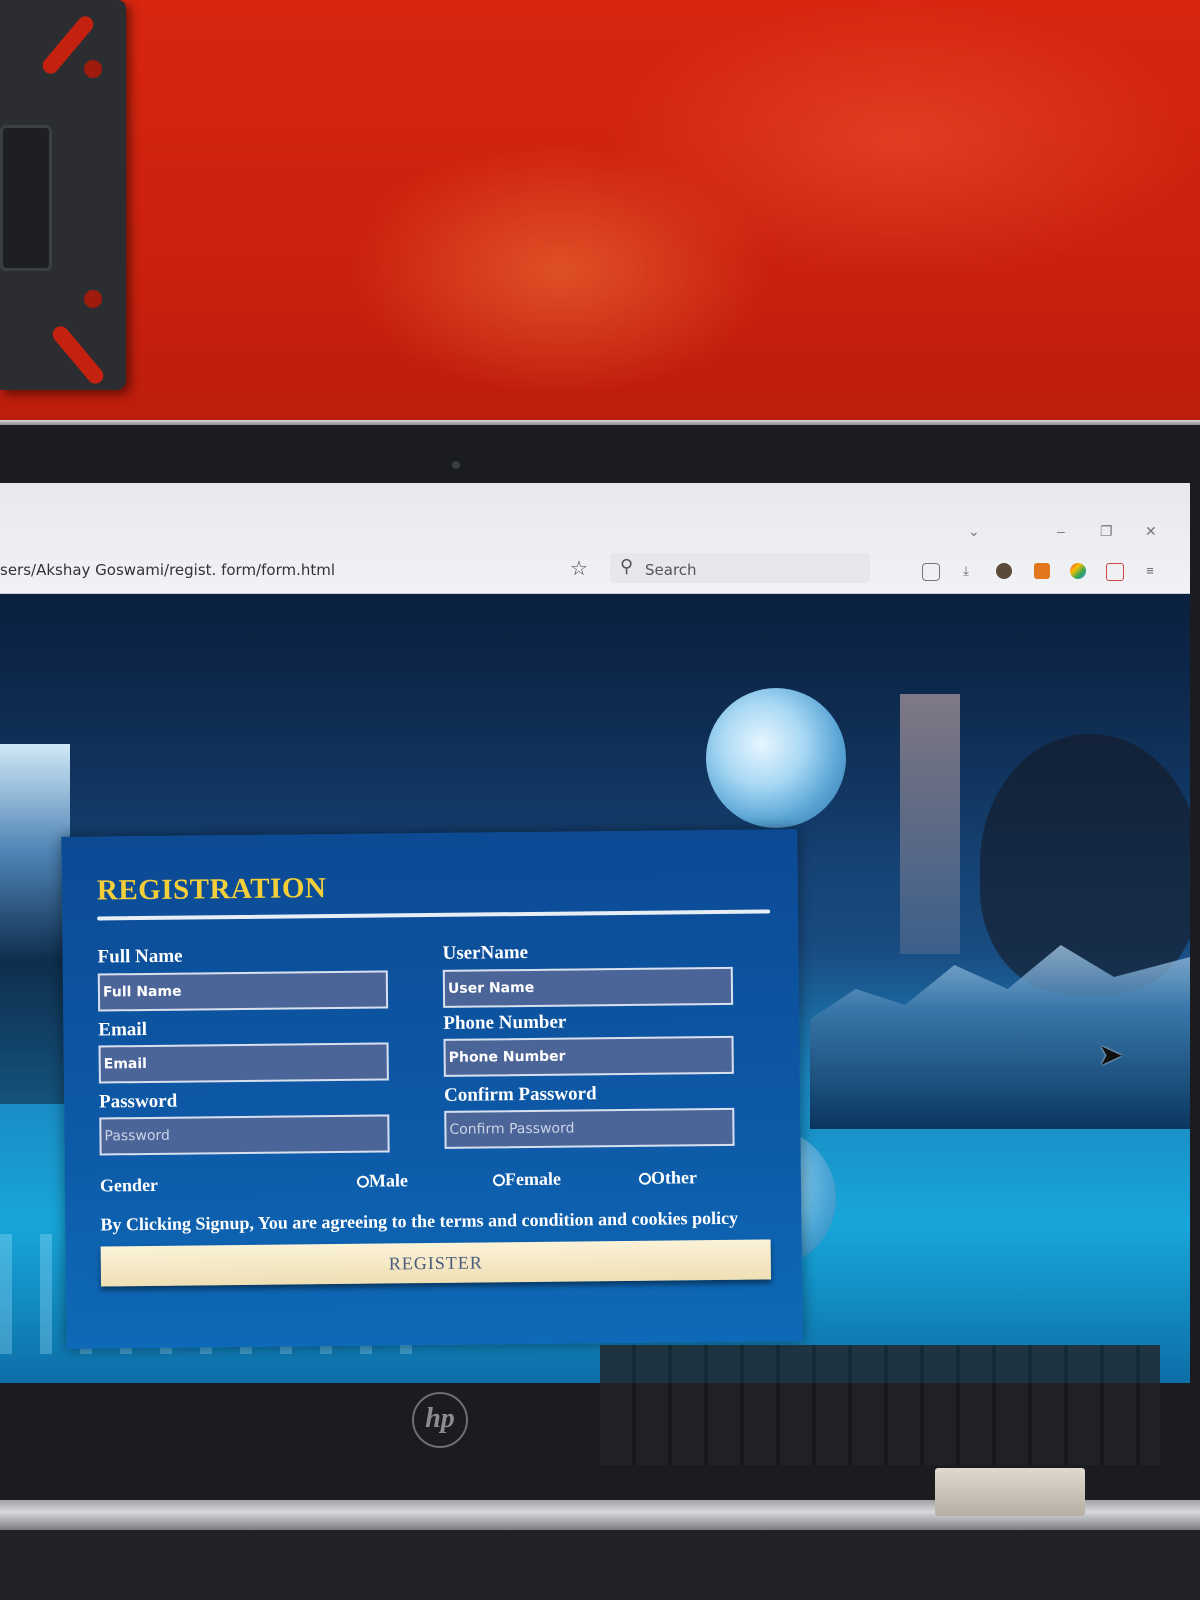 This screenshot has width=1200, height=1600. What do you see at coordinates (123, 1029) in the screenshot?
I see `email-label: Email` at bounding box center [123, 1029].